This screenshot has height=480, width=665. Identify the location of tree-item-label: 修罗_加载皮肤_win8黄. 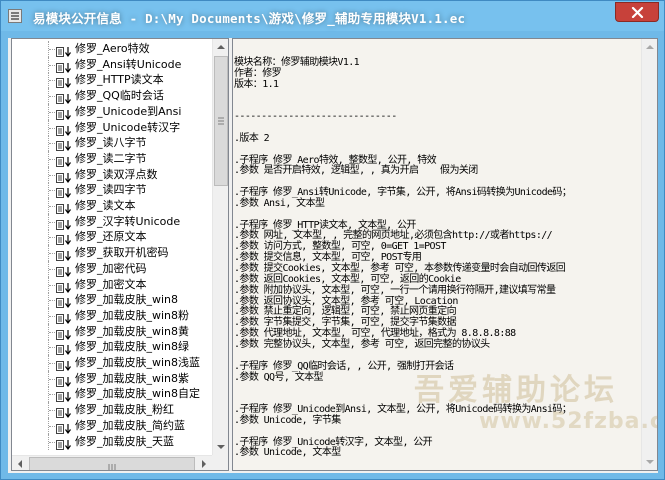
(132, 331).